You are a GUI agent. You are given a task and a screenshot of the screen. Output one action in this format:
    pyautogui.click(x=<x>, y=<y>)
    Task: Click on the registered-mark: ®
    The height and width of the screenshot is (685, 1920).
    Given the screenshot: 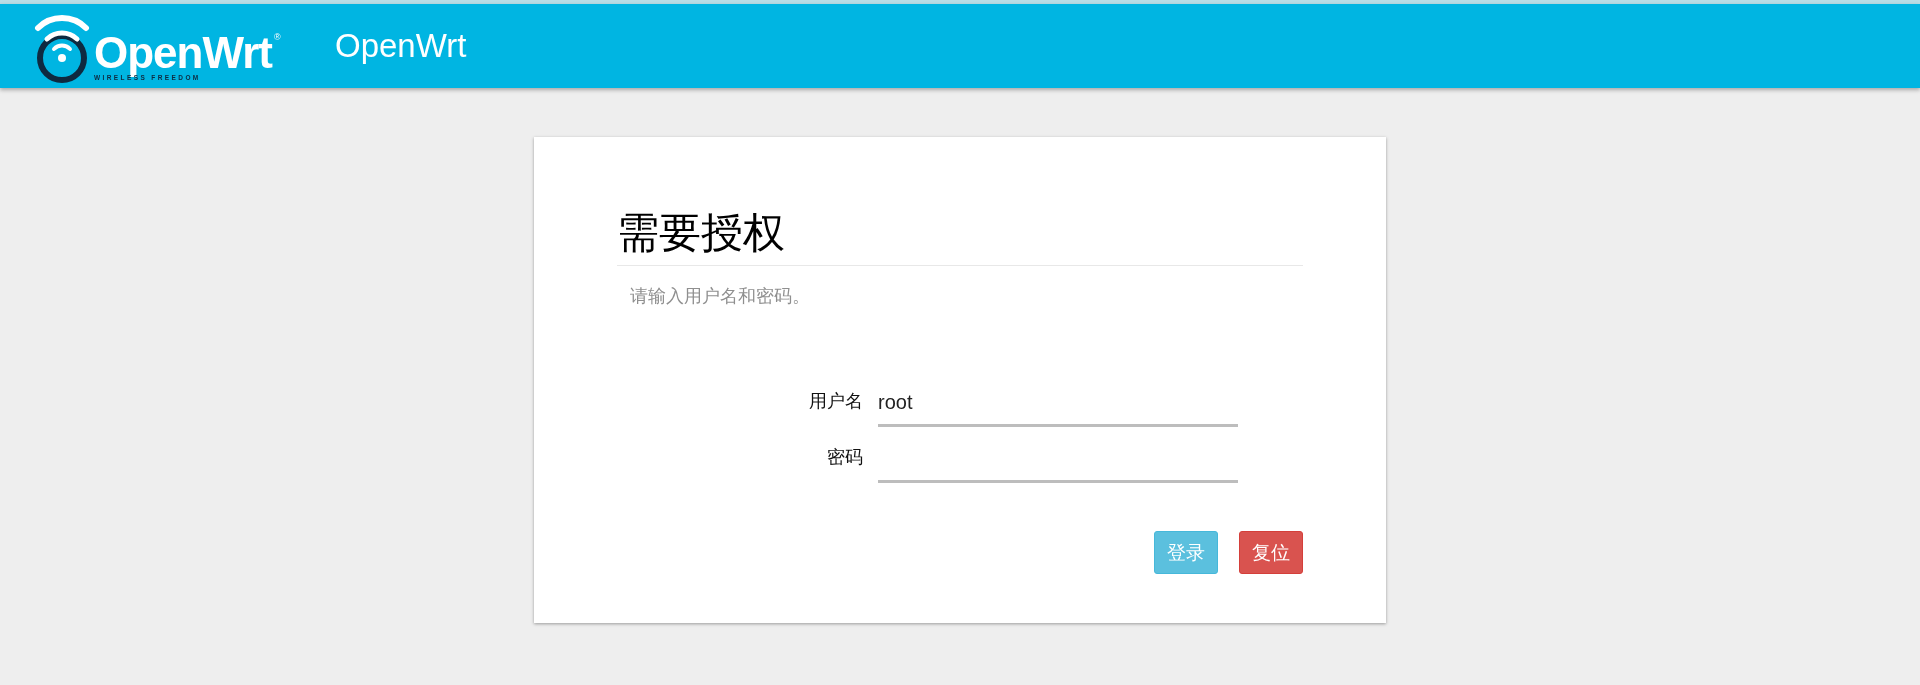 What is the action you would take?
    pyautogui.click(x=277, y=37)
    